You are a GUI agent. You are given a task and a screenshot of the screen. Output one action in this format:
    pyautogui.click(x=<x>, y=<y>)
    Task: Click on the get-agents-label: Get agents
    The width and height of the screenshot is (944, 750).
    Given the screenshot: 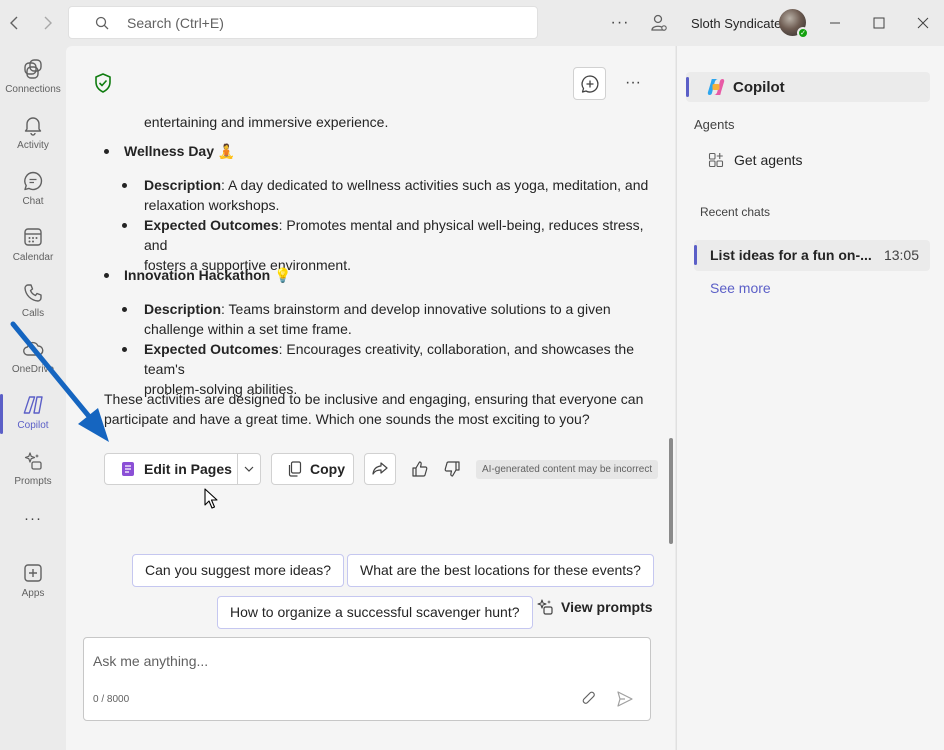 What is the action you would take?
    pyautogui.click(x=768, y=160)
    